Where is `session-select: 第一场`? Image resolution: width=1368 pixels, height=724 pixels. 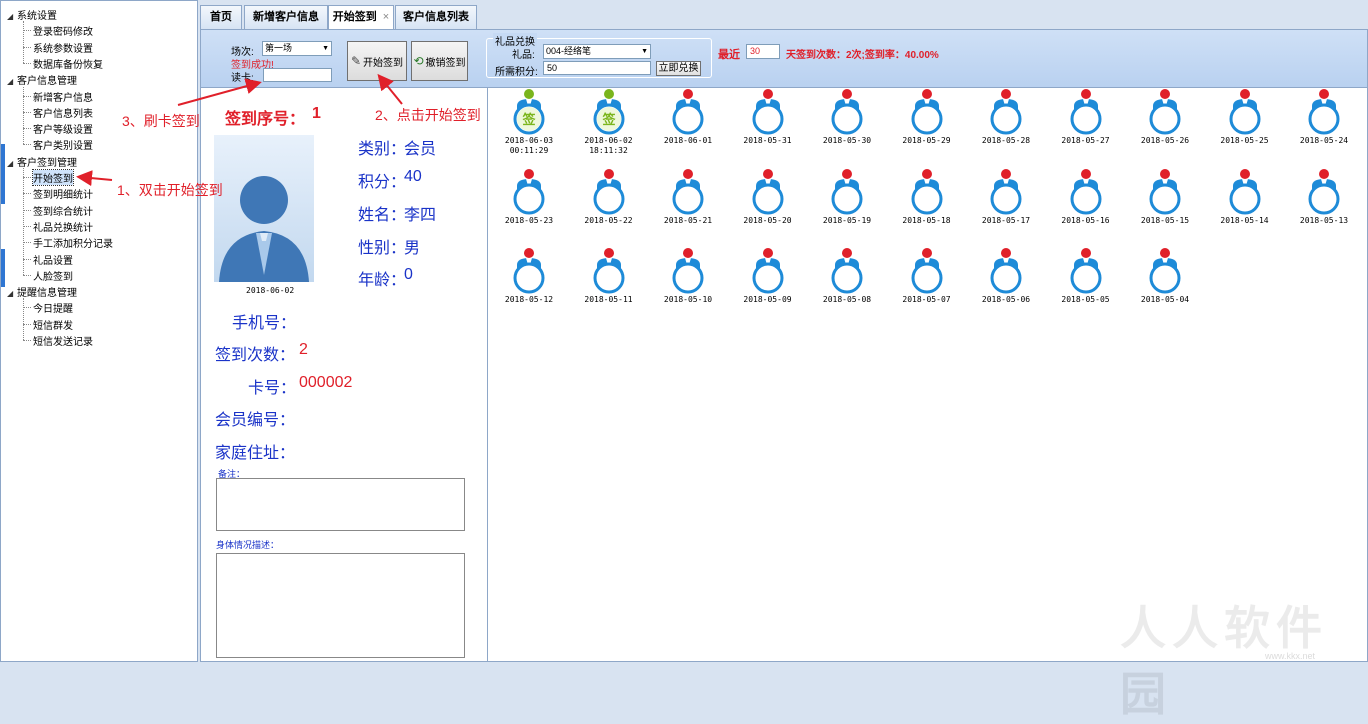
session-select: 第一场 is located at coordinates (297, 48).